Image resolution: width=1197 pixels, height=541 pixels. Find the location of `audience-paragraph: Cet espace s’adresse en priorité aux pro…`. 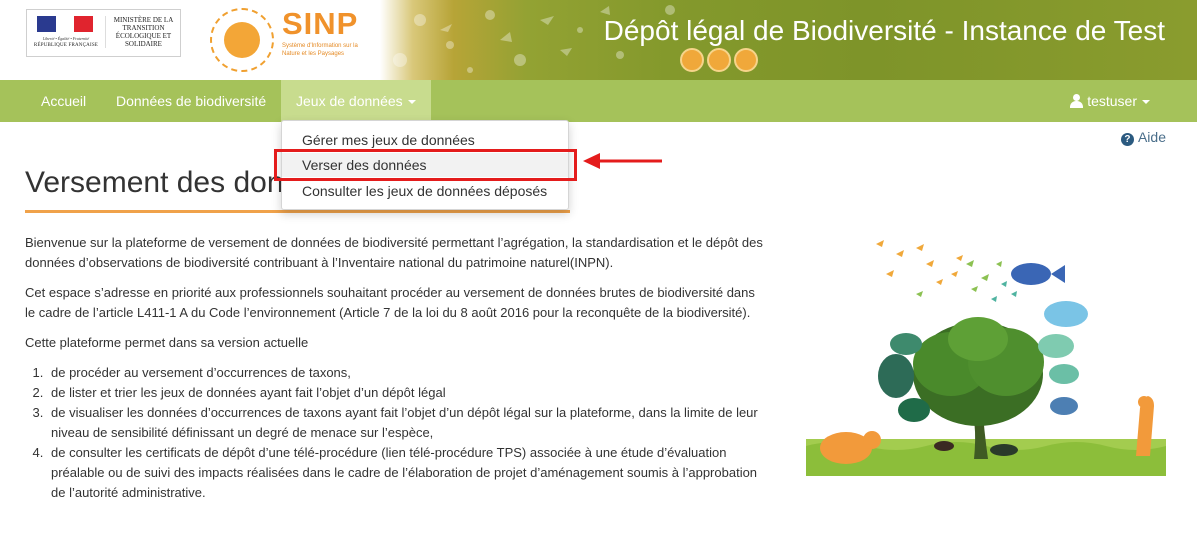

audience-paragraph: Cet espace s’adresse en priorité aux pro… is located at coordinates (390, 302).